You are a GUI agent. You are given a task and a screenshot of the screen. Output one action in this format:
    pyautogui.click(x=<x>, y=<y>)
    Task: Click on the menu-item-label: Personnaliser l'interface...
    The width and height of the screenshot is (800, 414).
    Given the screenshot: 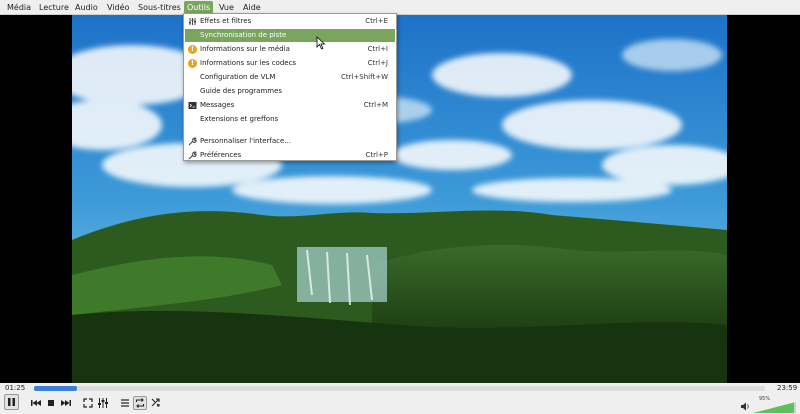 What is the action you would take?
    pyautogui.click(x=245, y=141)
    